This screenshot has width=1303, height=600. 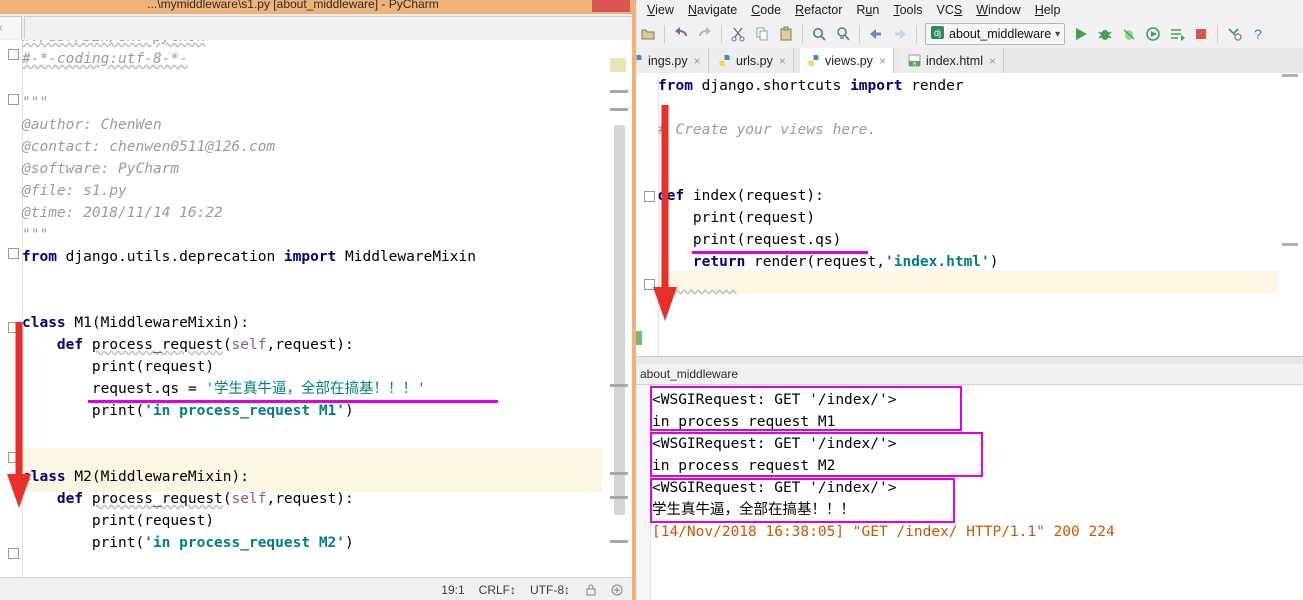 What do you see at coordinates (617, 590) in the screenshot?
I see `inspection-icon` at bounding box center [617, 590].